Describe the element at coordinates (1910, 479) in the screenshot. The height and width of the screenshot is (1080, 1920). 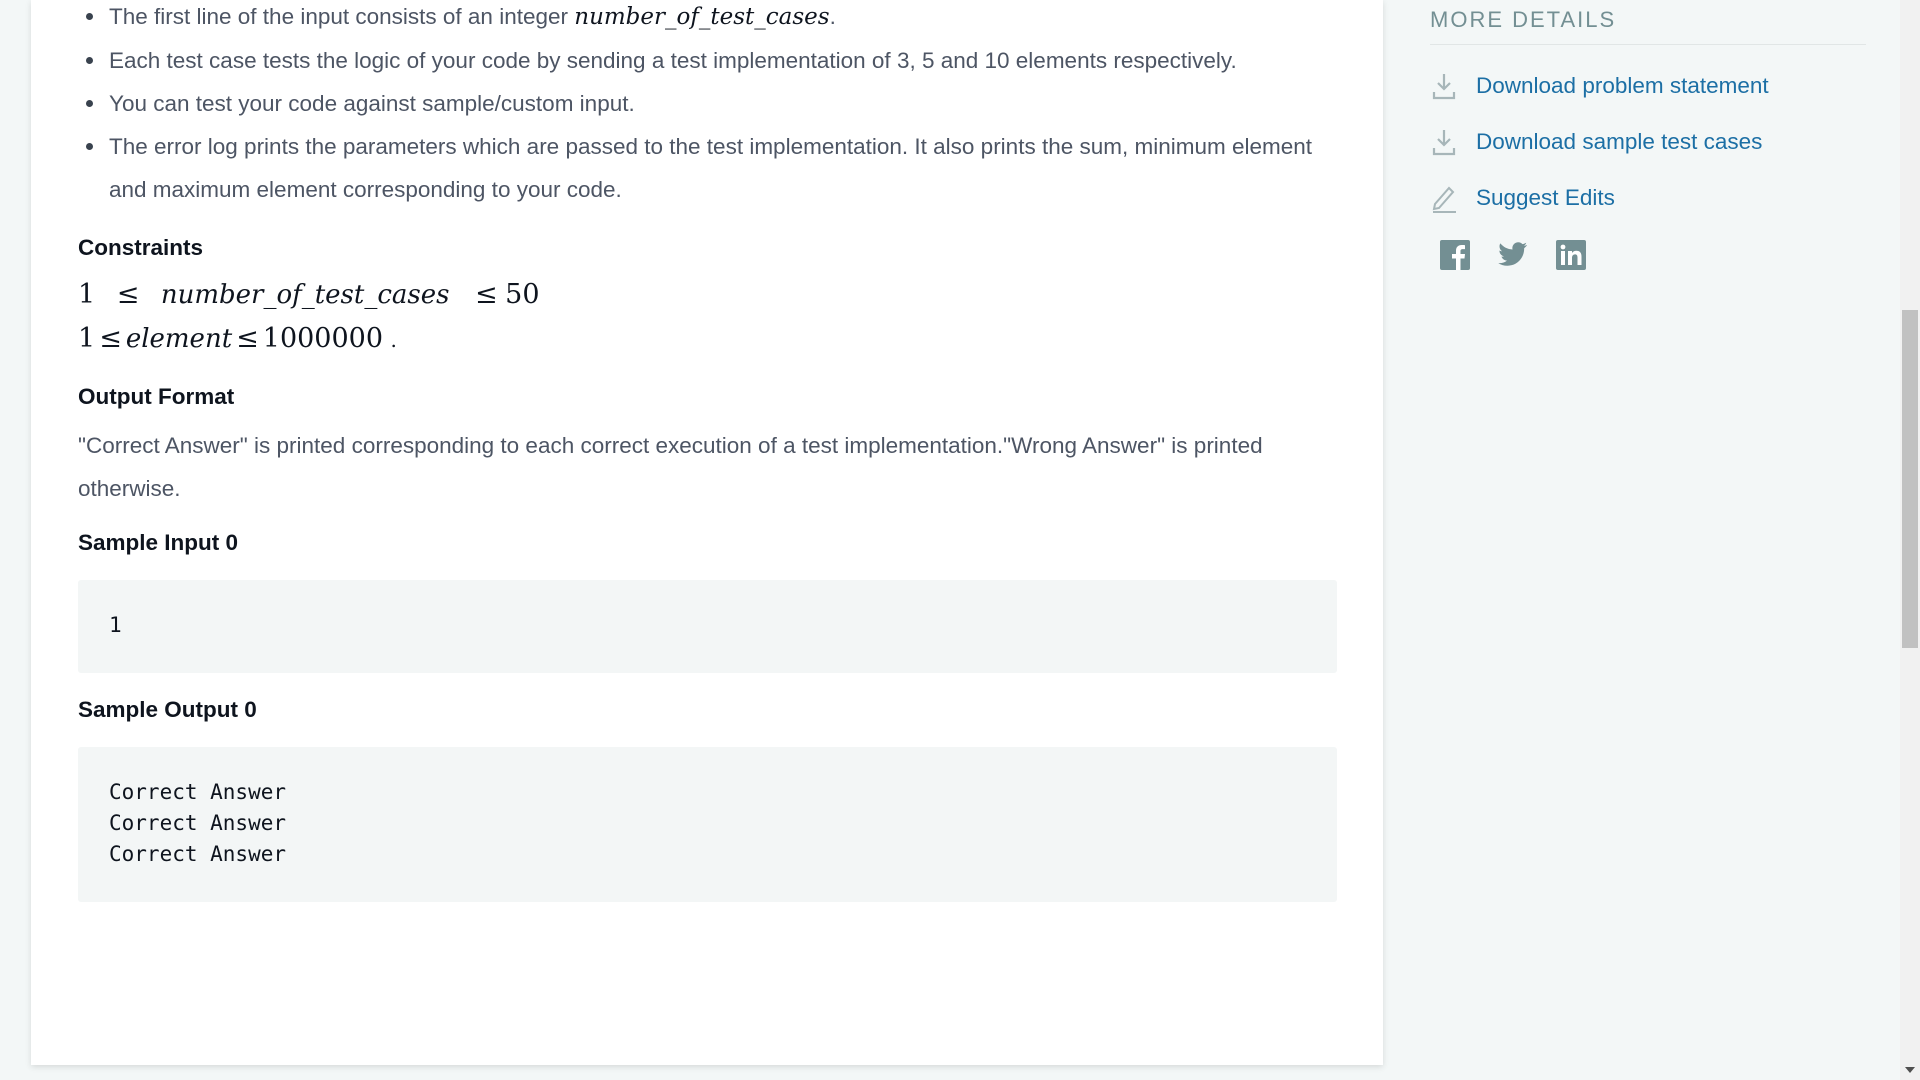
I see `scrollbar-thumb` at that location.